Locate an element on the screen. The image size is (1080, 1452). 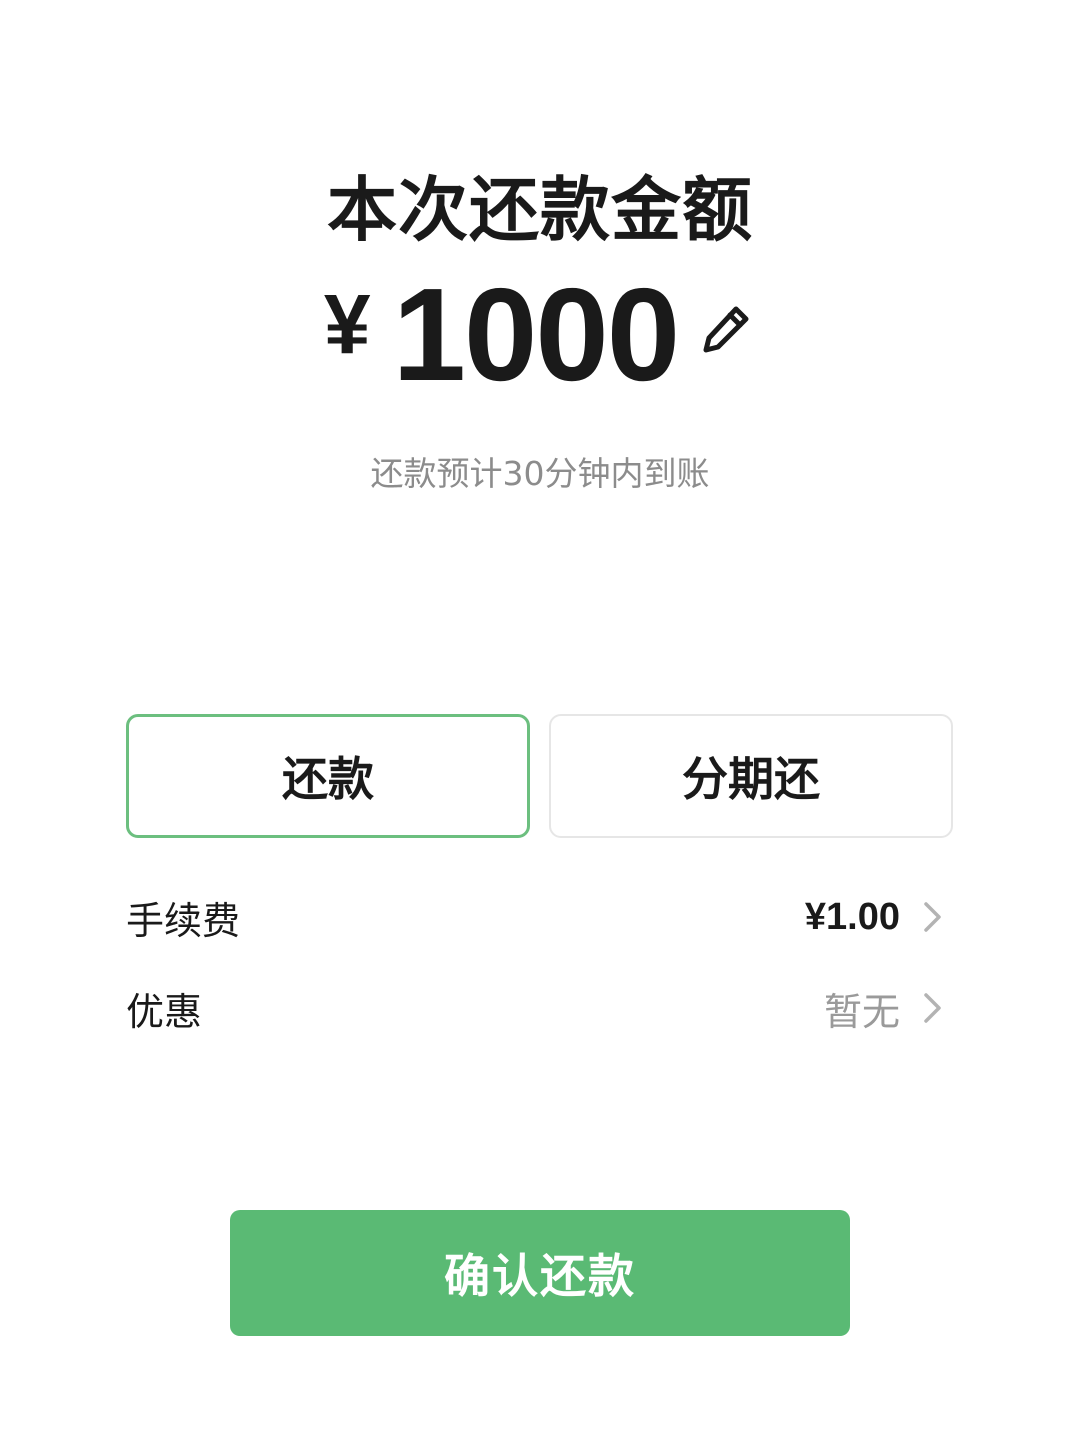
discount-value: 暂无 is located at coordinates (861, 1011).